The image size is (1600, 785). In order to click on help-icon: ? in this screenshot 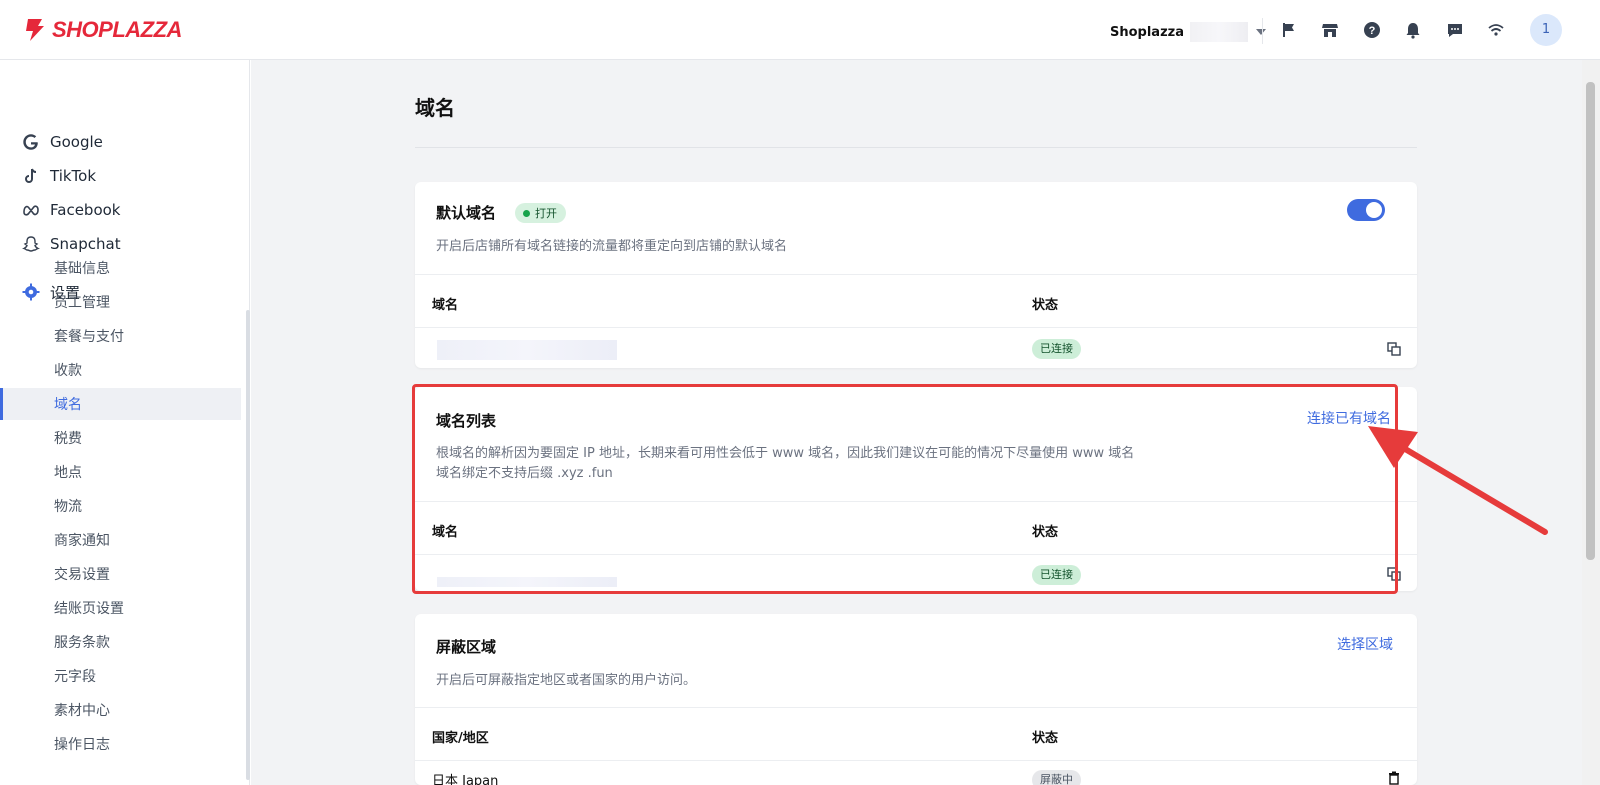, I will do `click(1372, 30)`.